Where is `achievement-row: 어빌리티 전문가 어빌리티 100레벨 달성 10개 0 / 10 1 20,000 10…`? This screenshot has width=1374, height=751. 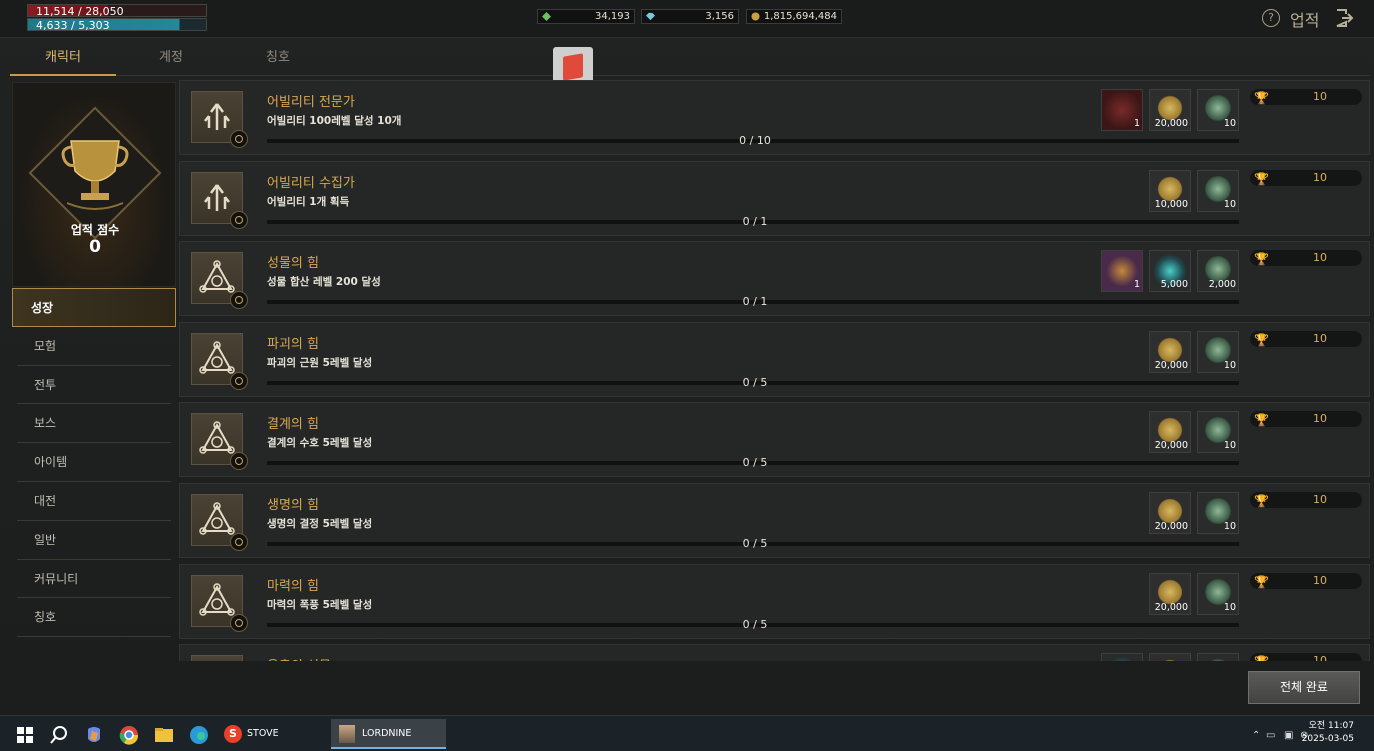 achievement-row: 어빌리티 전문가 어빌리티 100레벨 달성 10개 0 / 10 1 20,000 10… is located at coordinates (774, 117).